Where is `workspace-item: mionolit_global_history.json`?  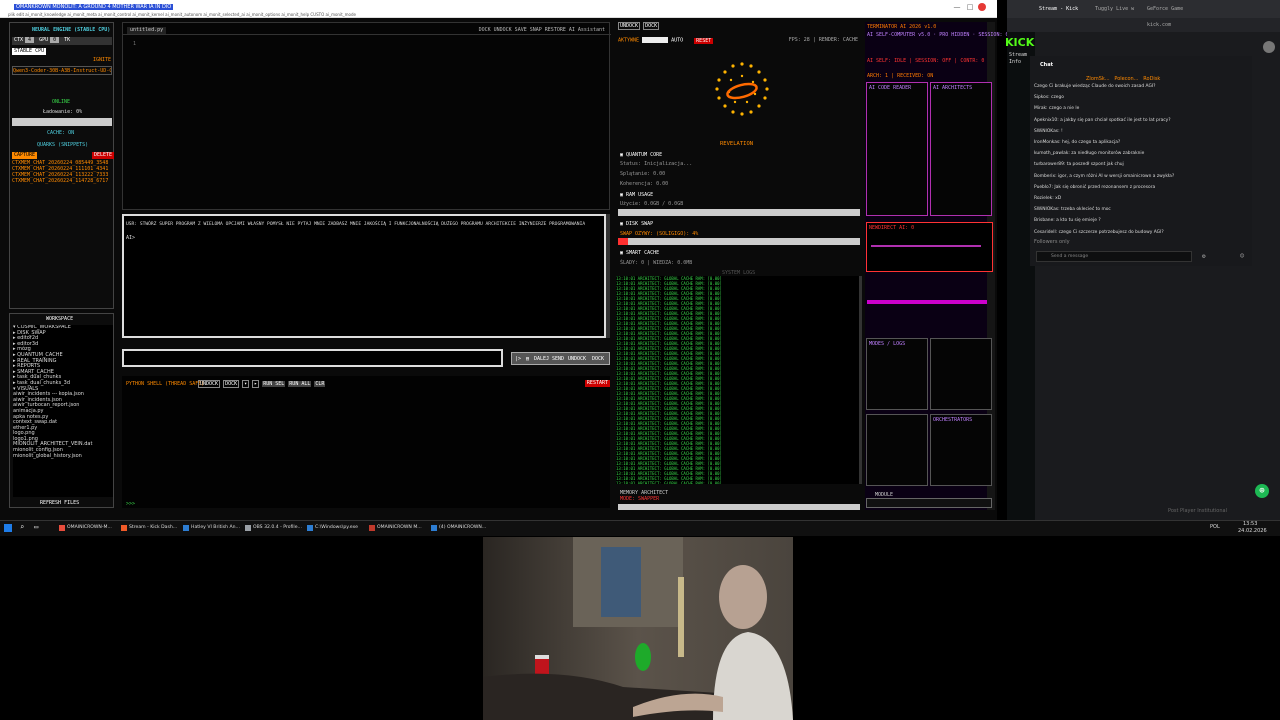 workspace-item: mionolit_global_history.json is located at coordinates (63, 456).